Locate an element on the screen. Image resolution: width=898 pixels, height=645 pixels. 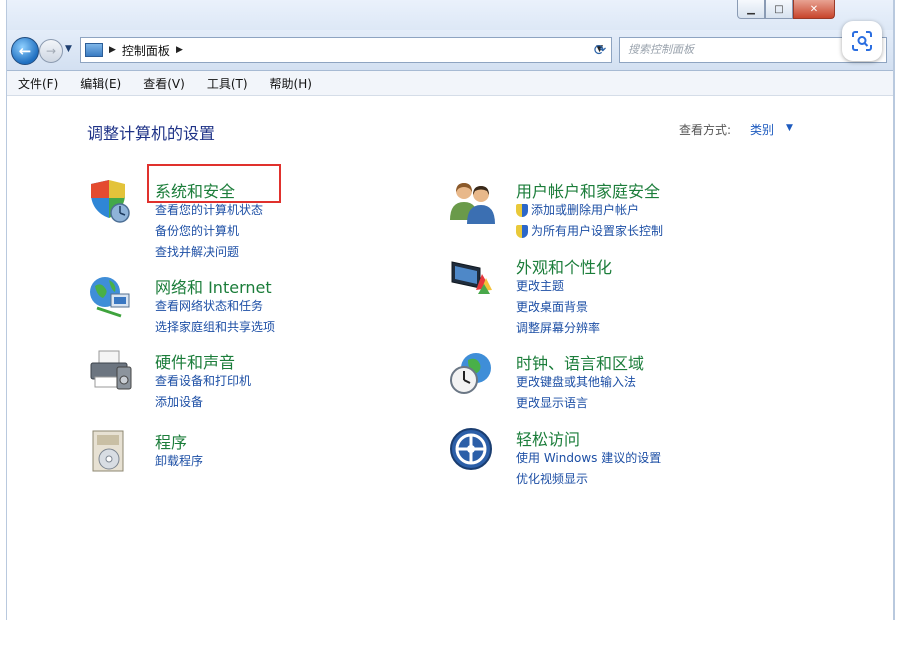
breadcrumb-control-panel: 控制面板 is located at coordinates (146, 50).